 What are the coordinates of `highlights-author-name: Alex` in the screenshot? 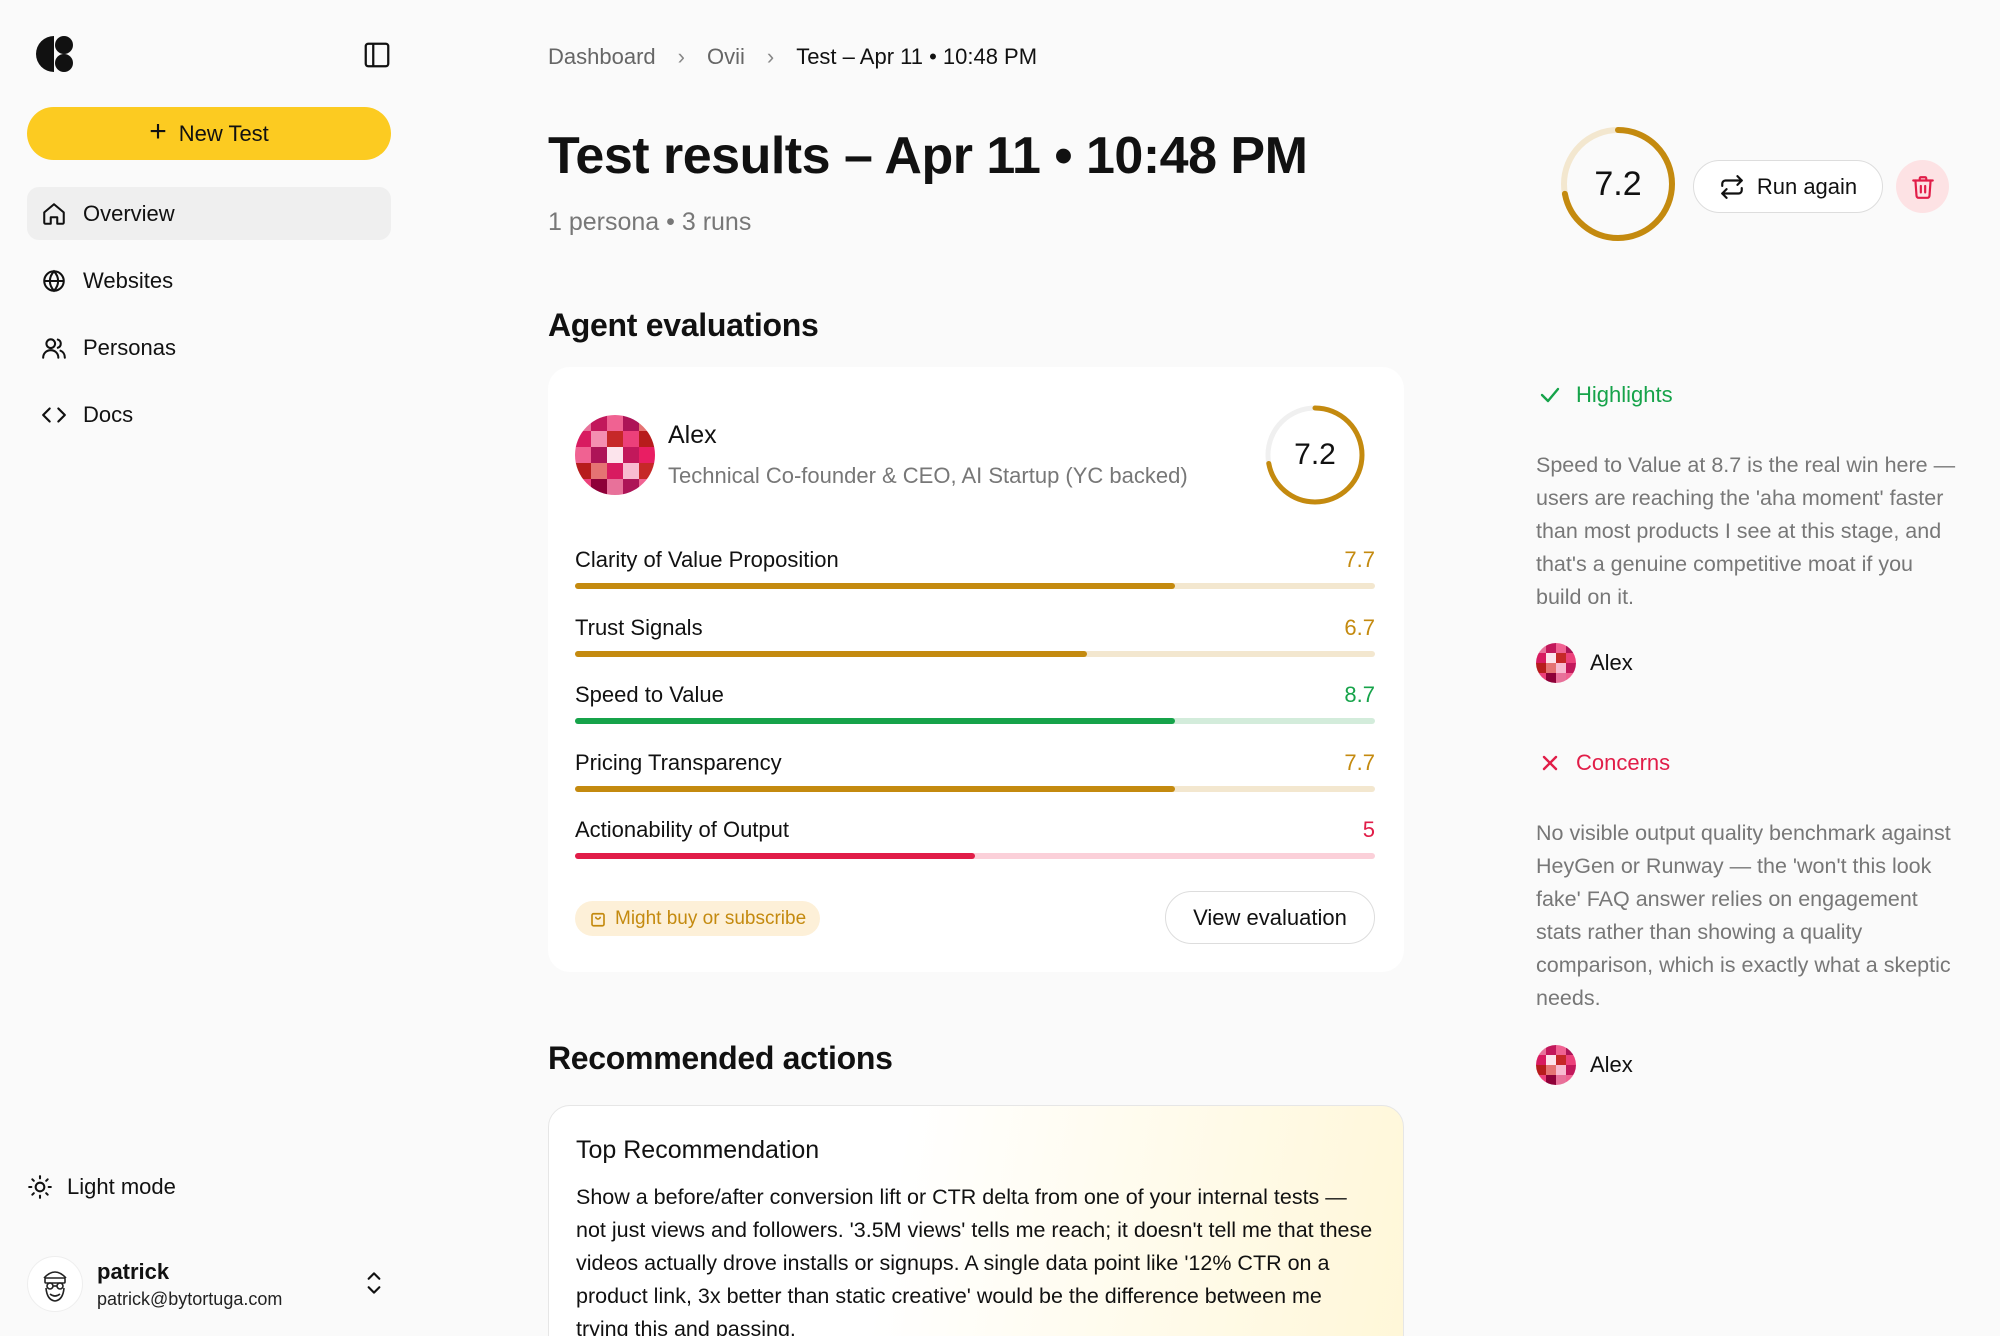 It's located at (1611, 662).